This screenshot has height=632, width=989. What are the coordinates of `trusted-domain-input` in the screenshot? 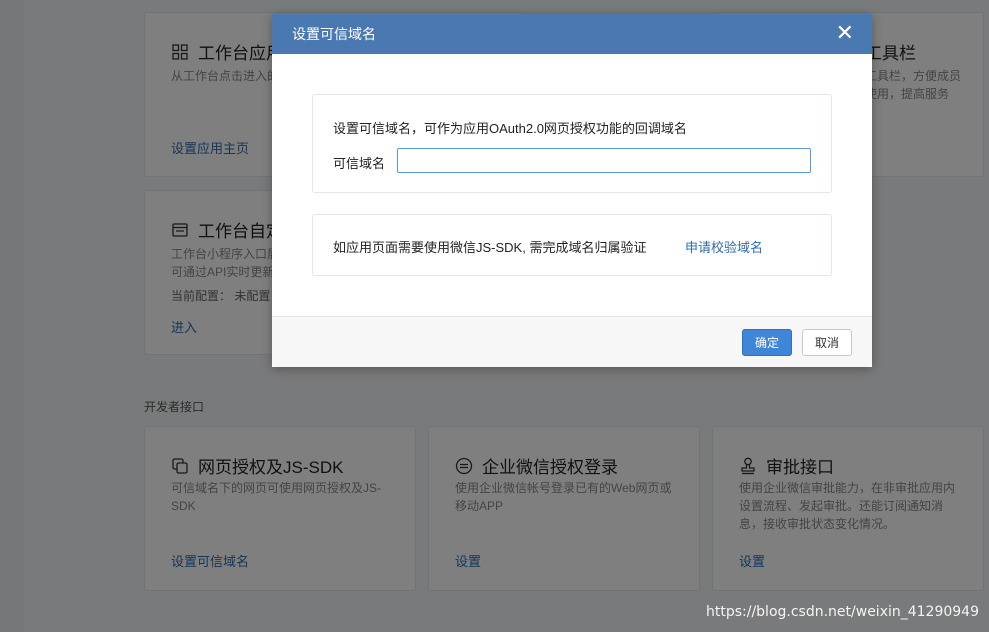 It's located at (604, 160).